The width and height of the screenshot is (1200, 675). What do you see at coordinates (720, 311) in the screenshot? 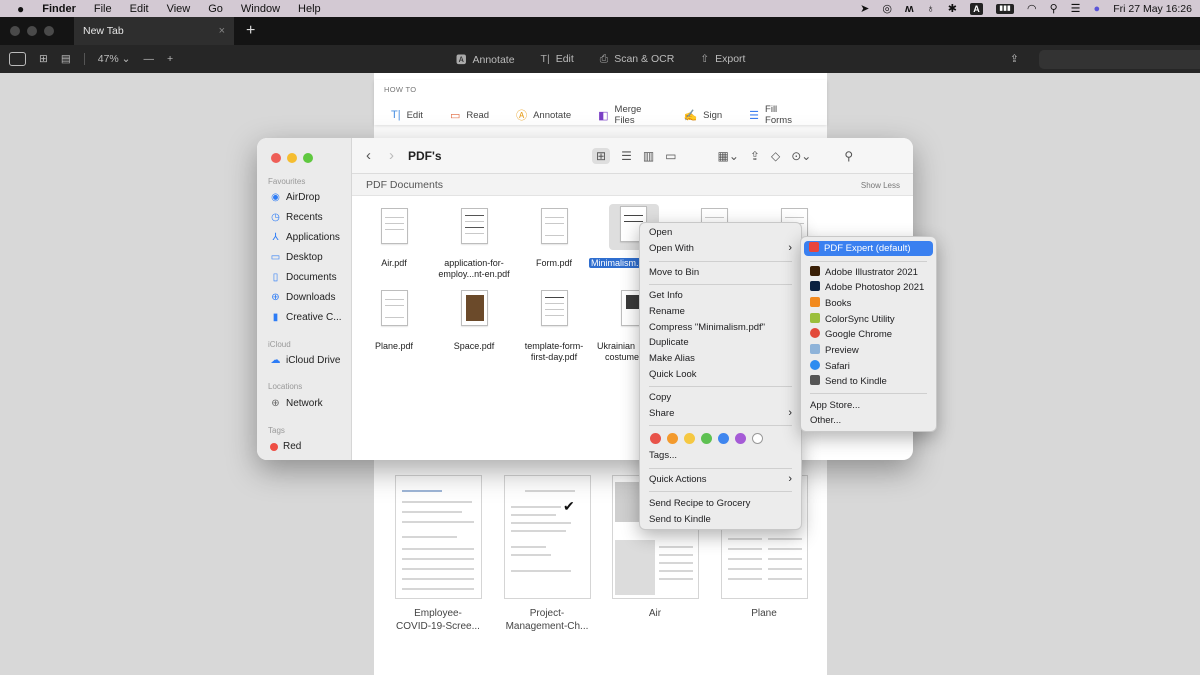
I see `menu-item-rename: Rename` at bounding box center [720, 311].